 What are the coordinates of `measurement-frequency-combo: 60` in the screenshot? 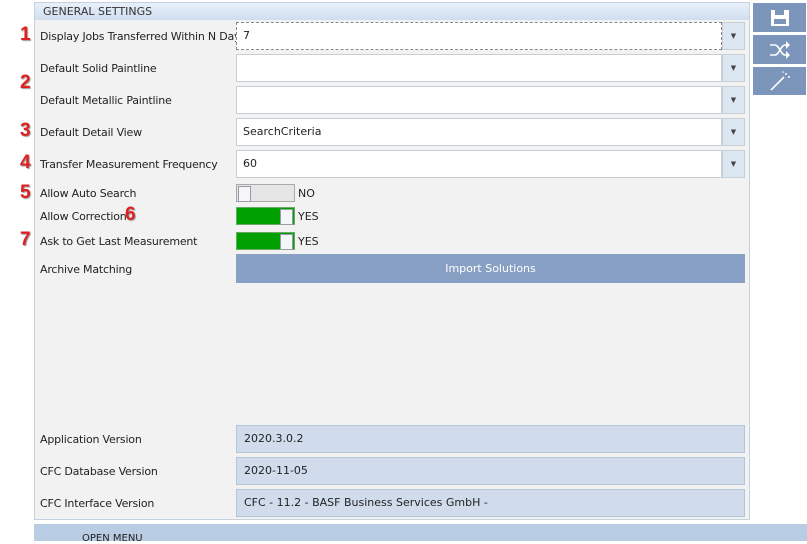 It's located at (479, 164).